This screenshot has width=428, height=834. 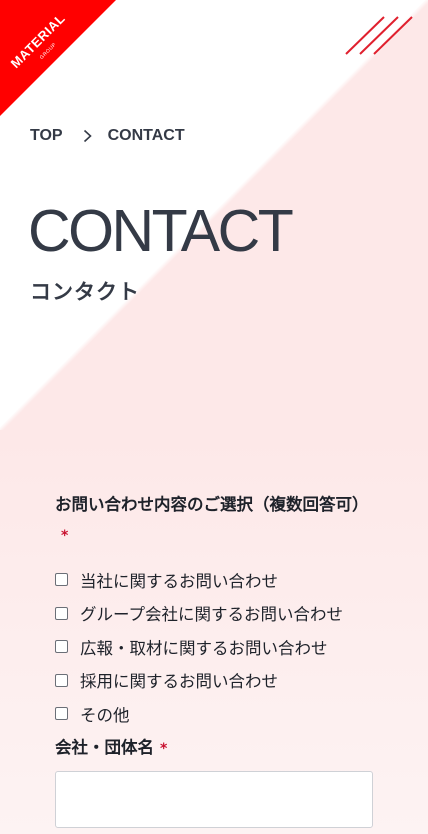 I want to click on breadcrumb: TOP CONTACT, so click(x=107, y=136).